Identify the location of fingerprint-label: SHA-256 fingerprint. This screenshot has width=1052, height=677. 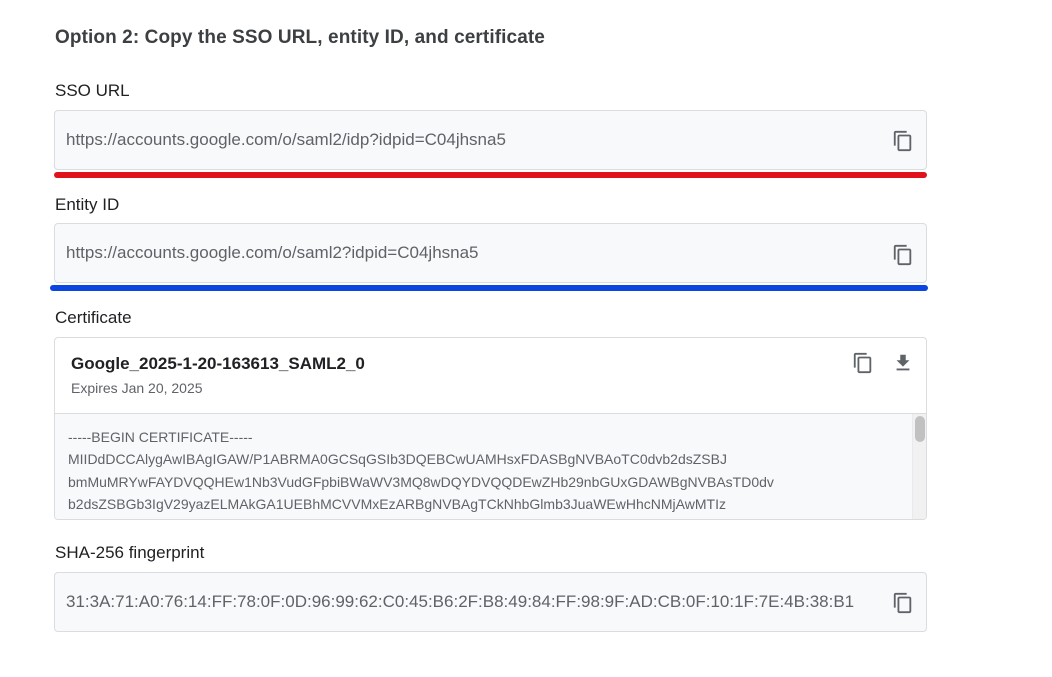
(130, 552).